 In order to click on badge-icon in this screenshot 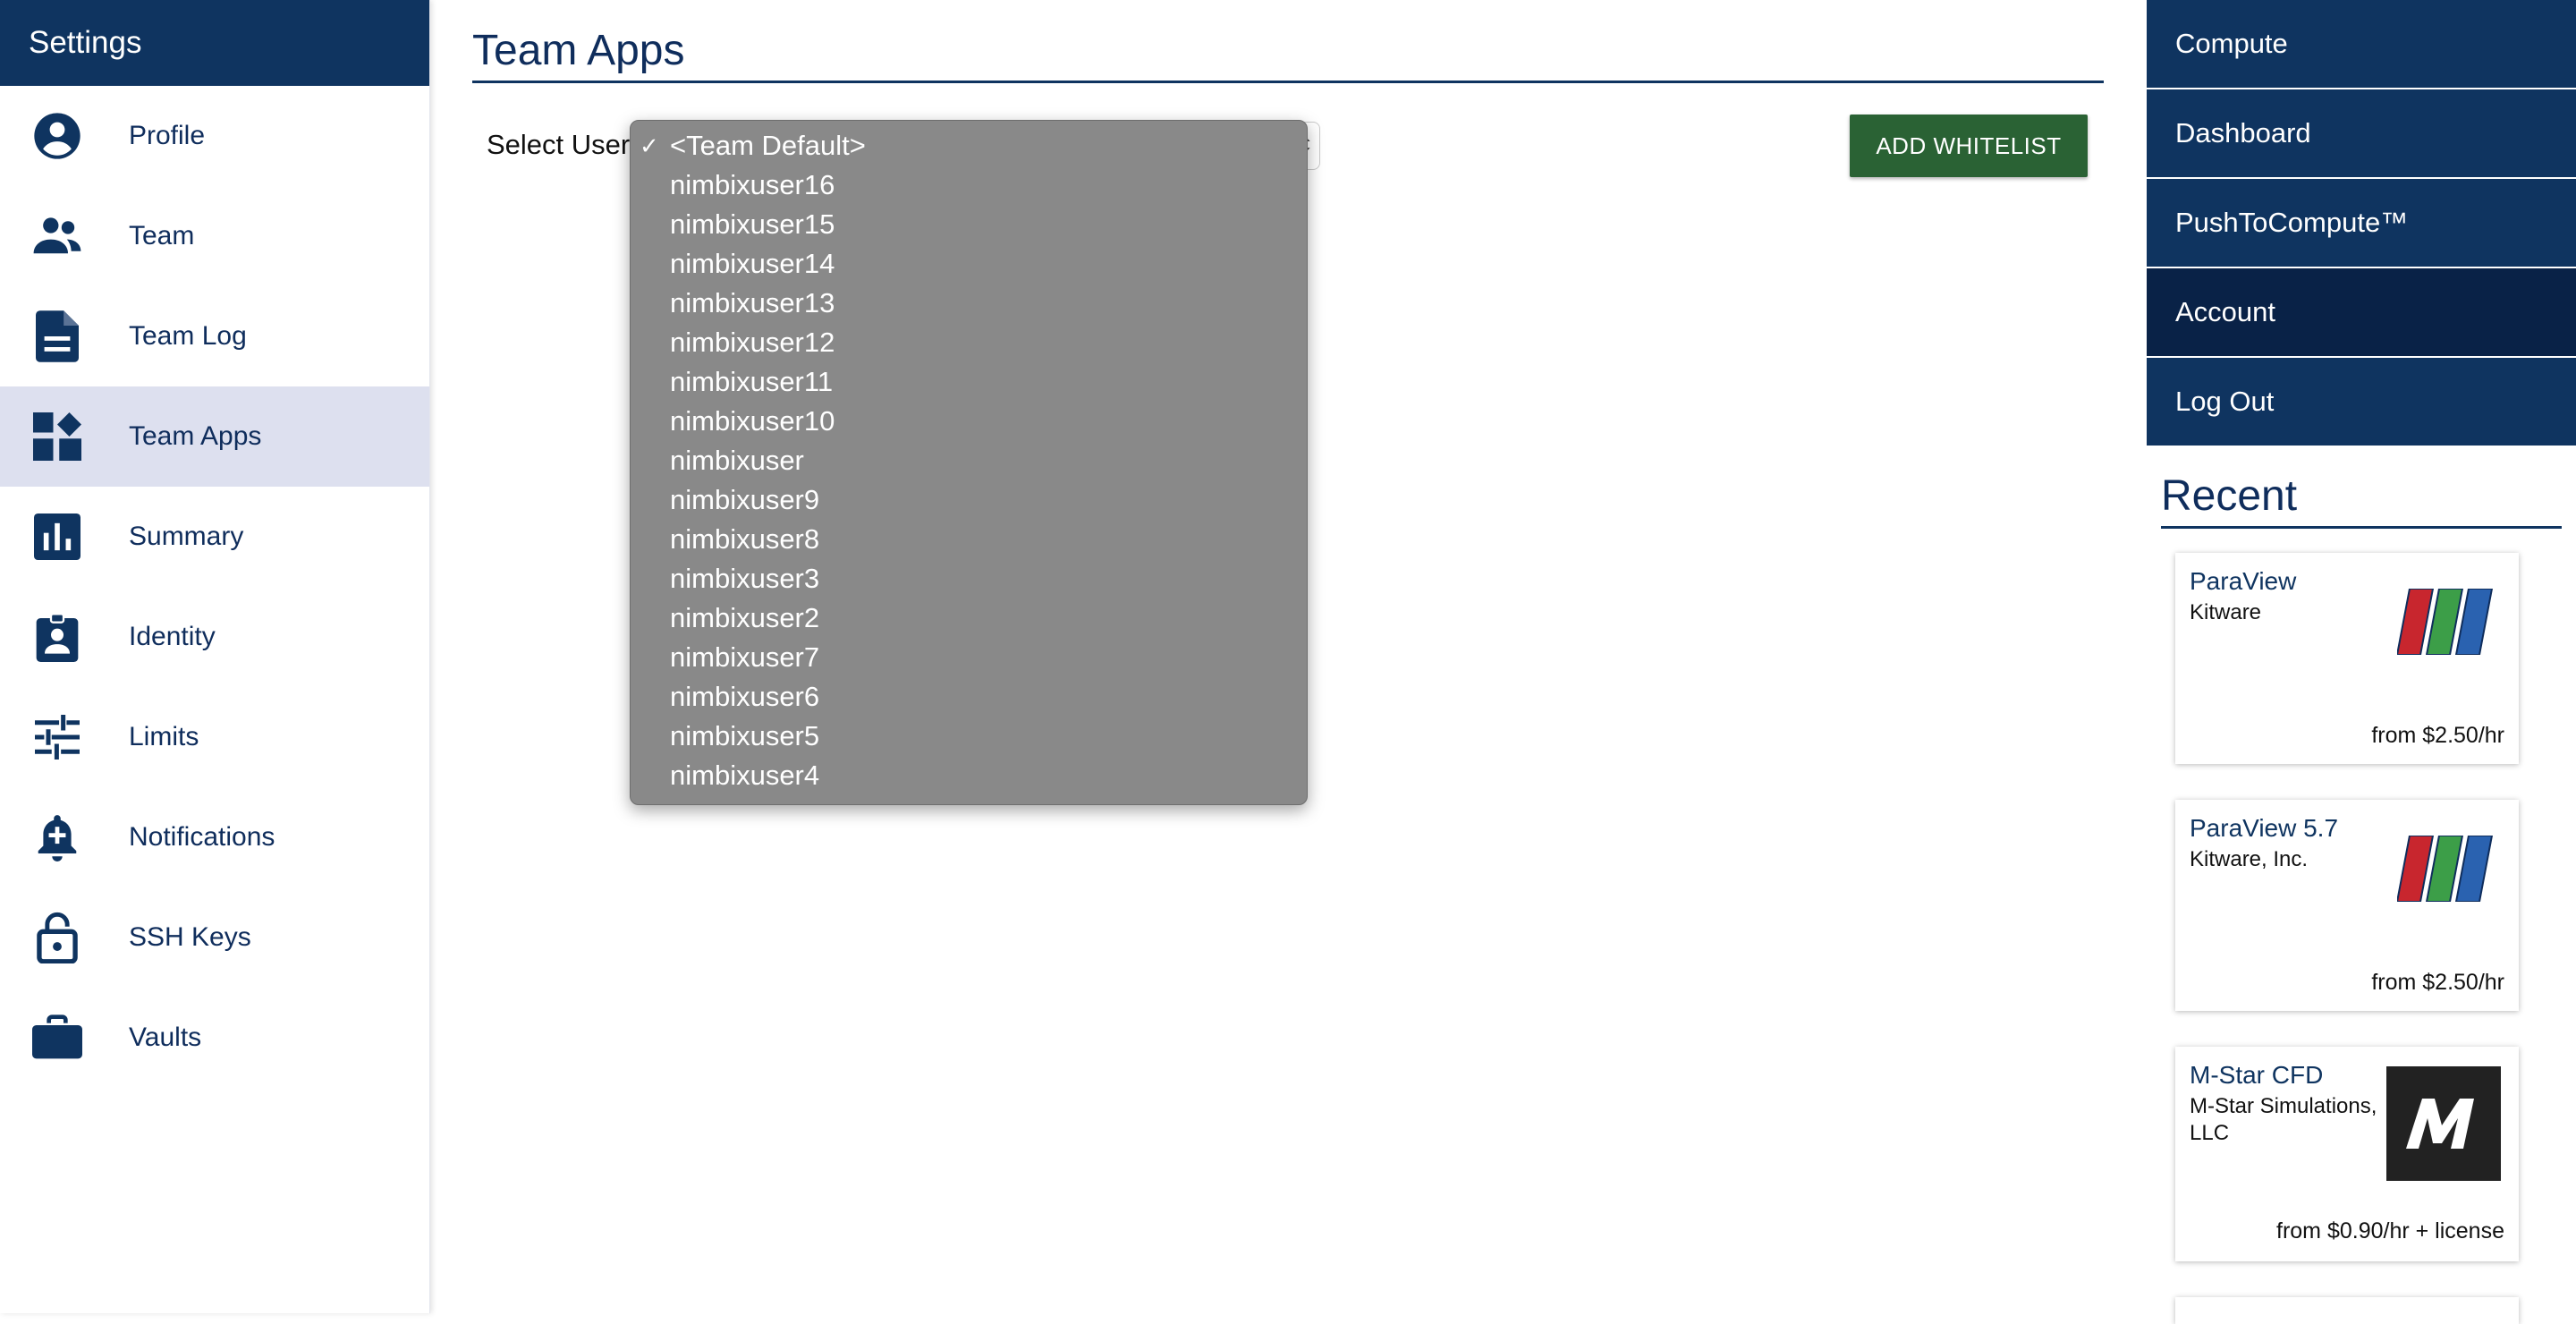, I will do `click(57, 637)`.